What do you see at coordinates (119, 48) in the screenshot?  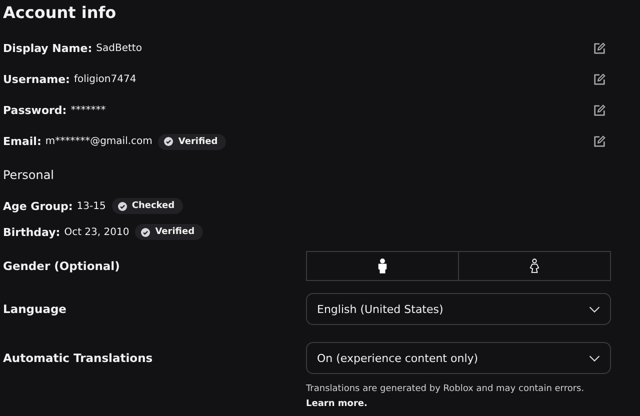 I see `field-value: SadBetto` at bounding box center [119, 48].